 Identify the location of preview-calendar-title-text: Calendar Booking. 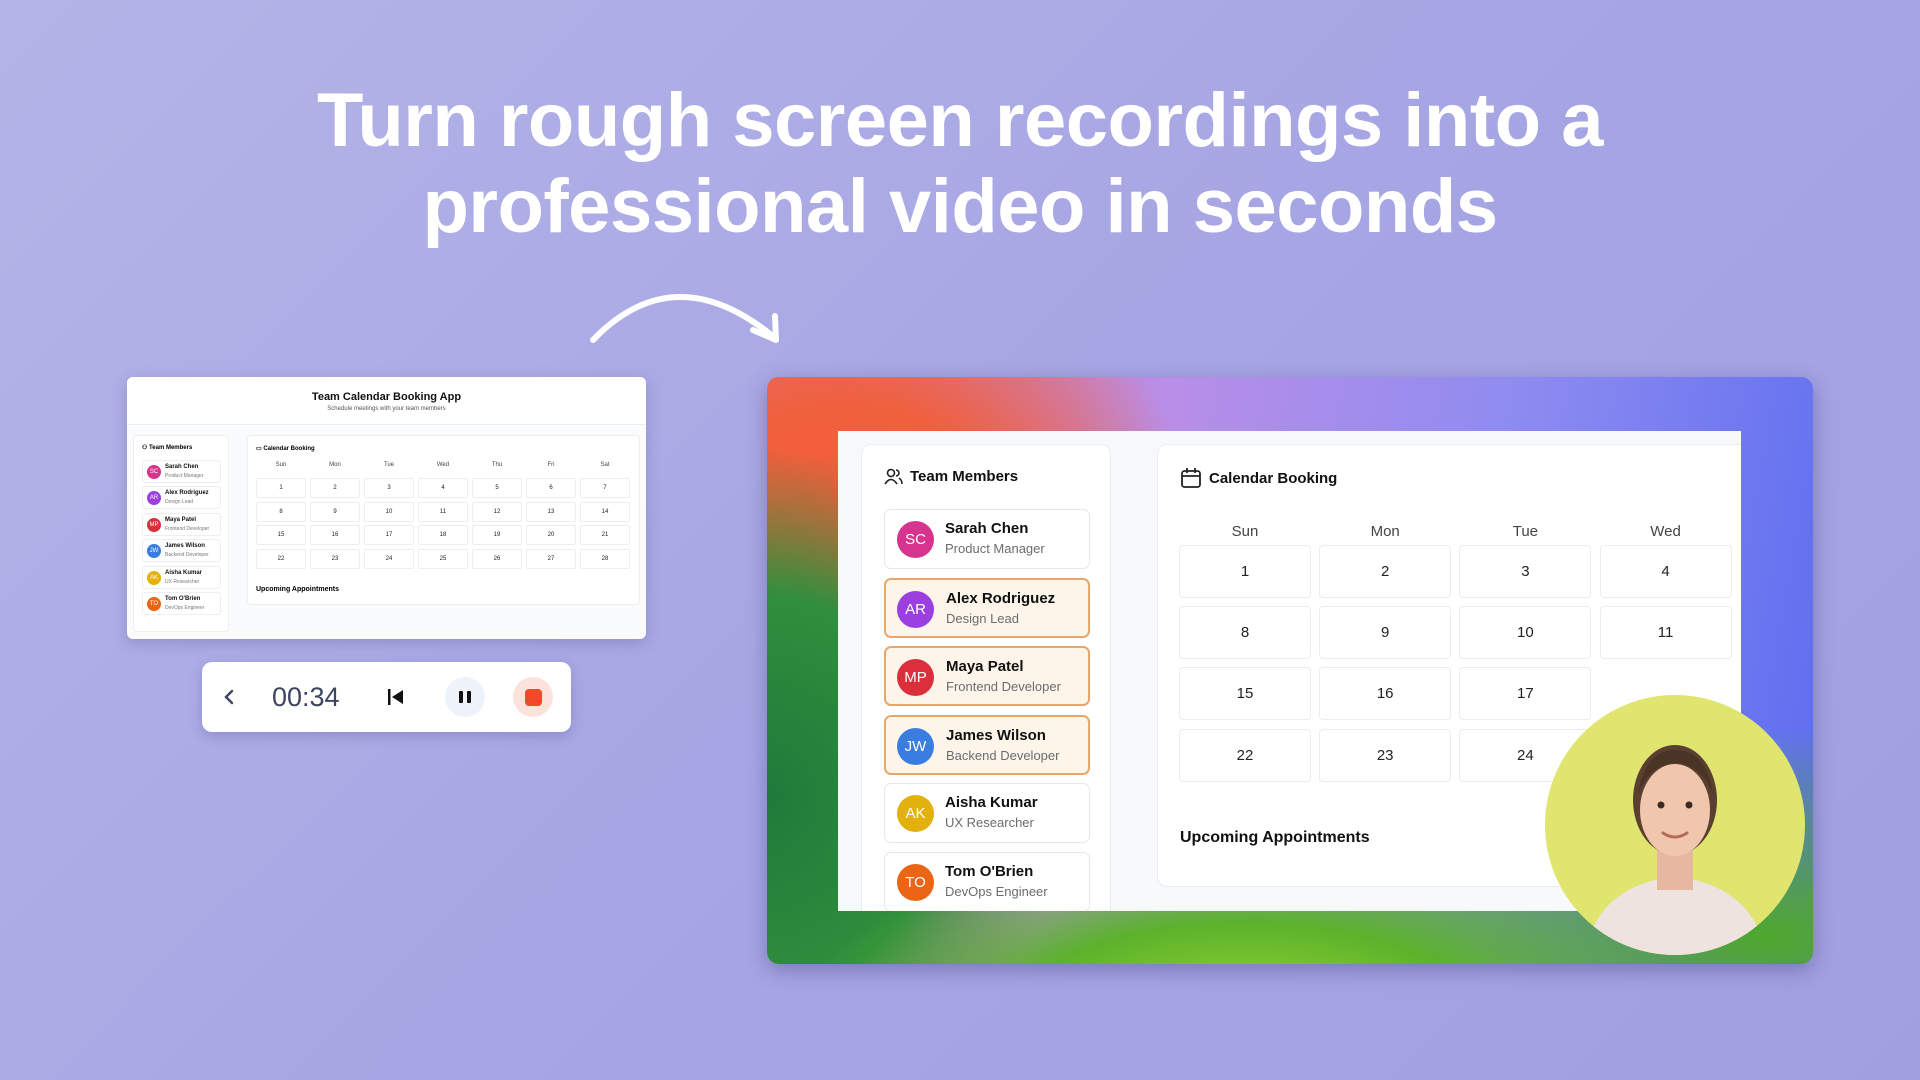
(289, 449).